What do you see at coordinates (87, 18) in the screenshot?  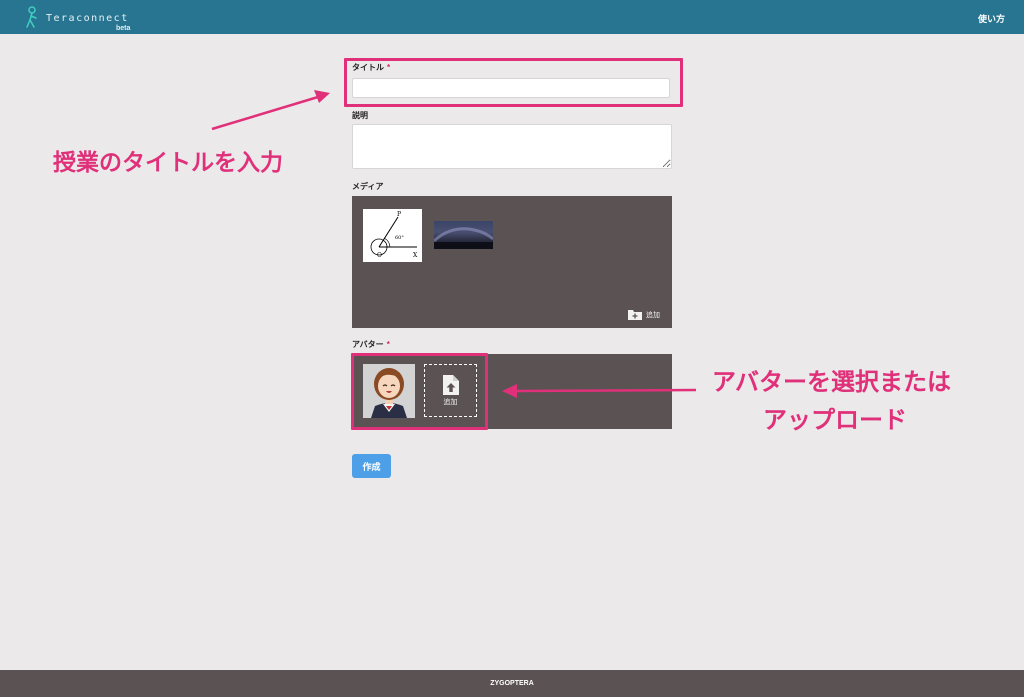 I see `app-name: Teraconnect` at bounding box center [87, 18].